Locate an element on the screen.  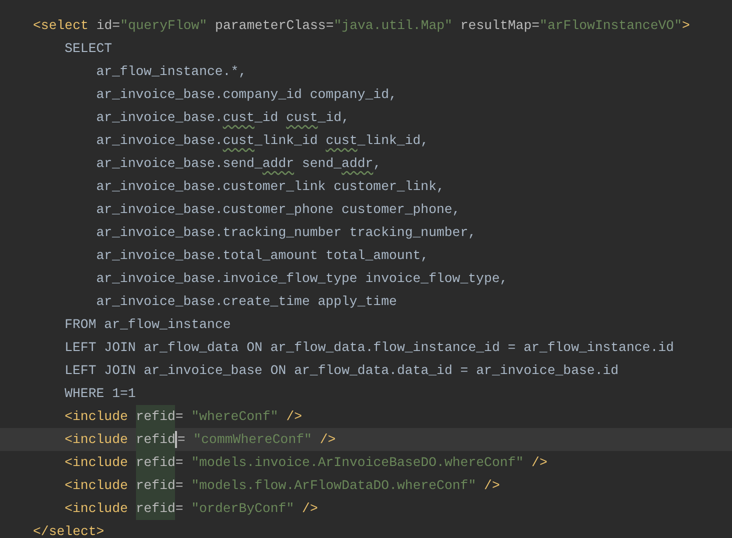
code-line: ar_invoice_base.create_time apply_time is located at coordinates (246, 302).